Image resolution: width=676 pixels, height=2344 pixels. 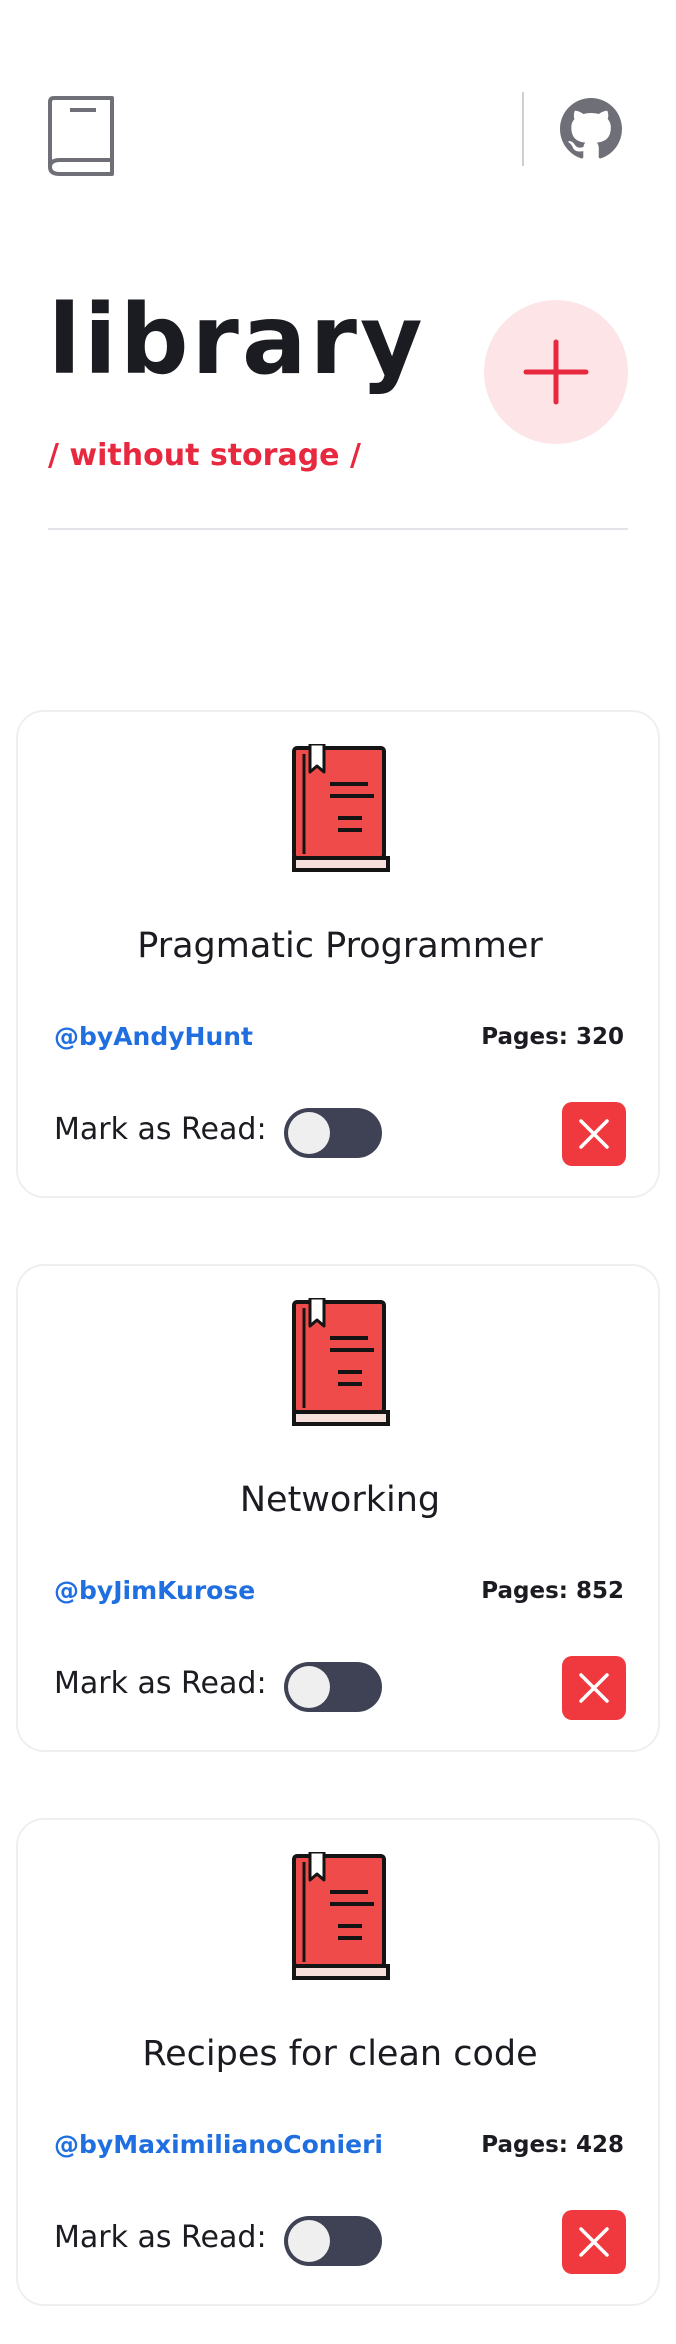 What do you see at coordinates (552, 1037) in the screenshot?
I see `page-count: Pages: 320` at bounding box center [552, 1037].